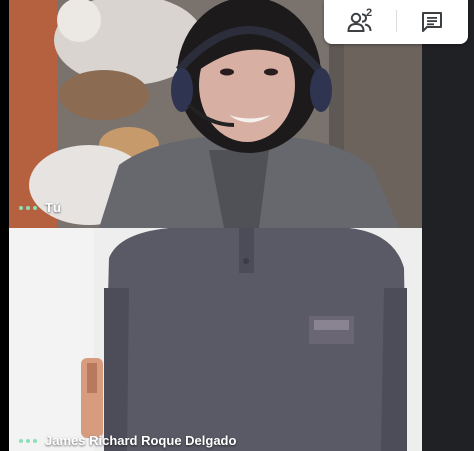 Image resolution: width=474 pixels, height=451 pixels. What do you see at coordinates (448, 225) in the screenshot?
I see `right-edge` at bounding box center [448, 225].